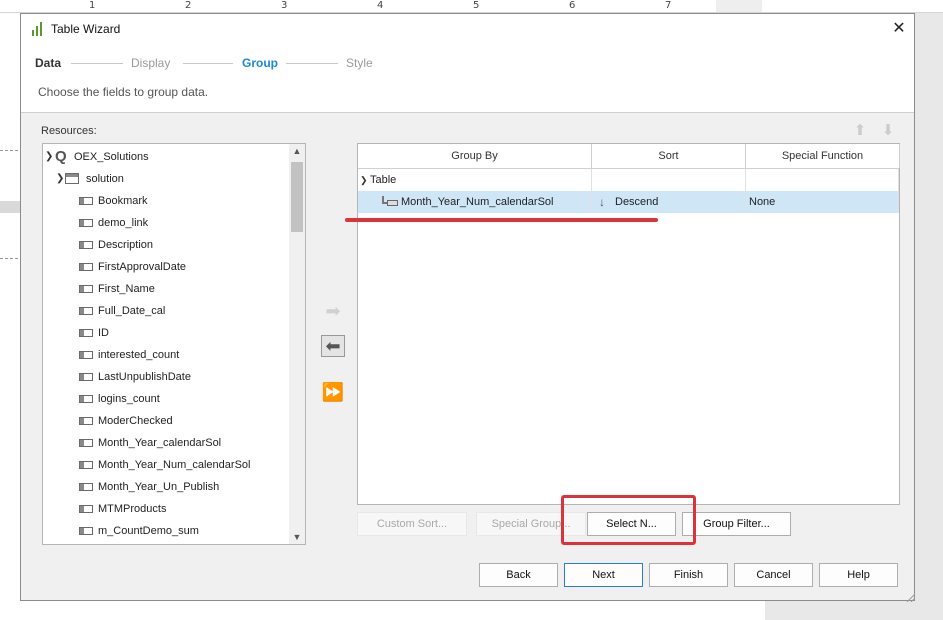  Describe the element at coordinates (476, 5) in the screenshot. I see `ruler-number: 5` at that location.